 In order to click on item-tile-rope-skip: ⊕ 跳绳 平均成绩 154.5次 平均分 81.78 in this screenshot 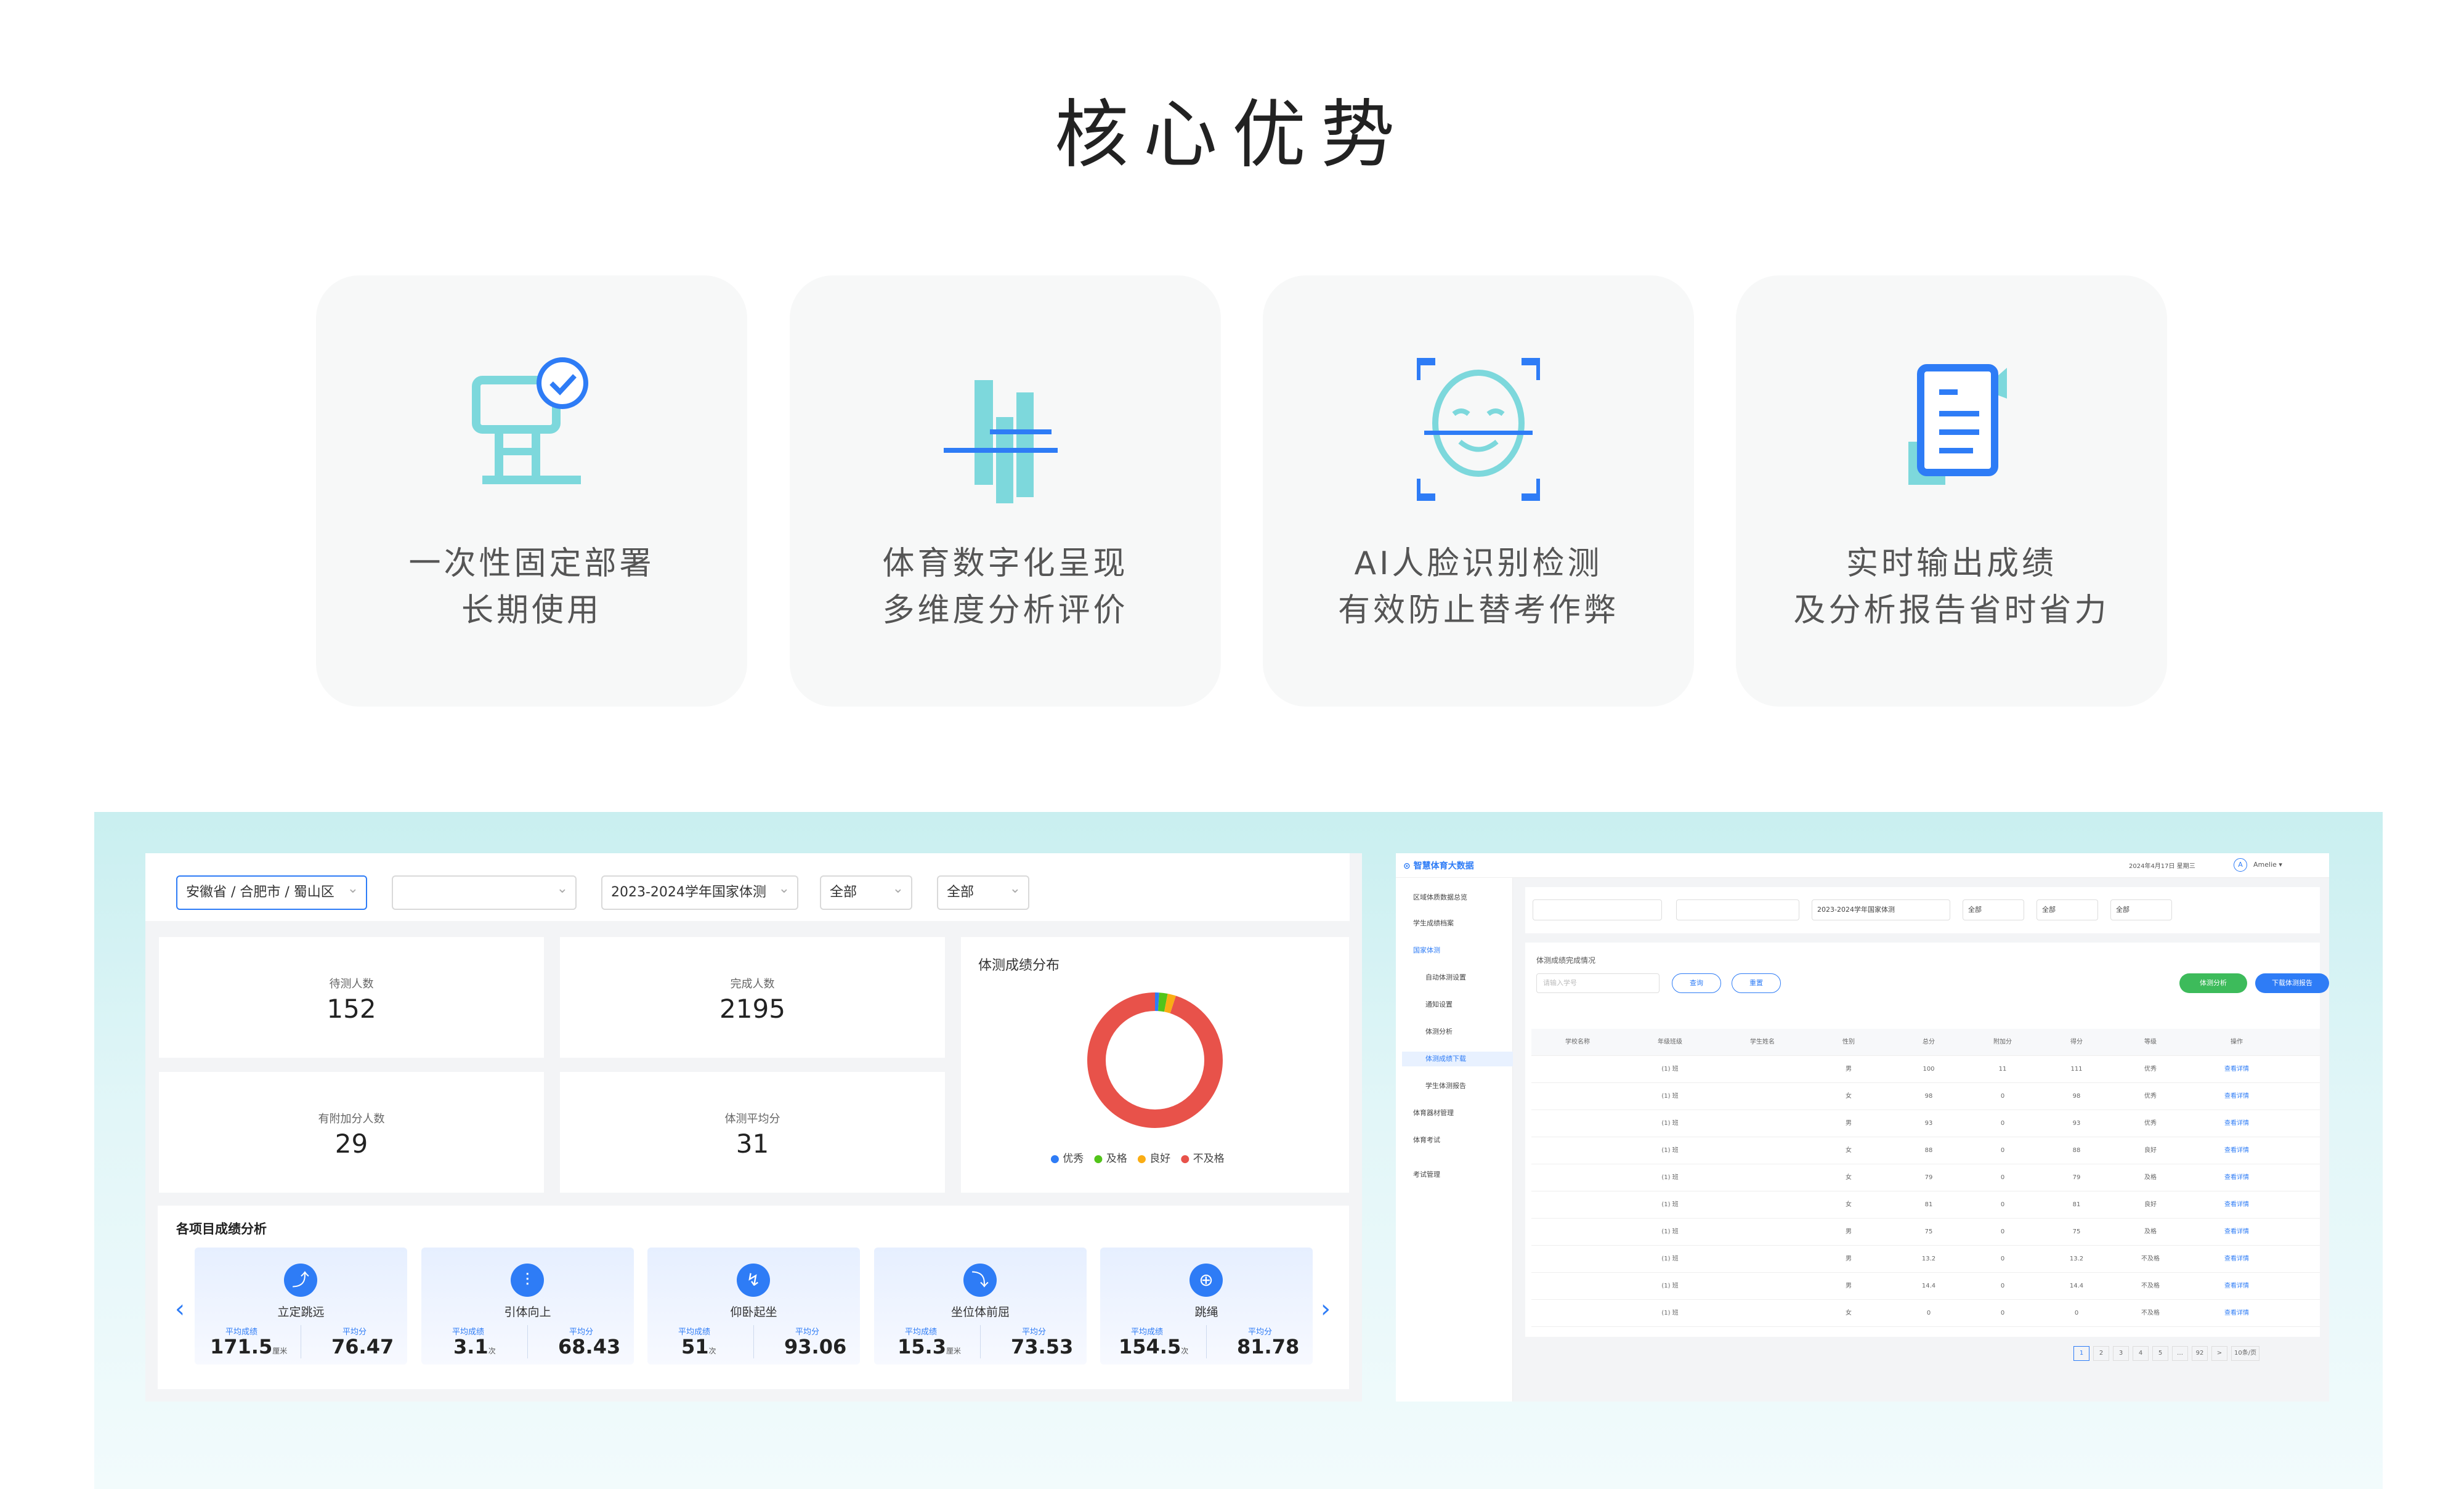, I will do `click(1206, 1306)`.